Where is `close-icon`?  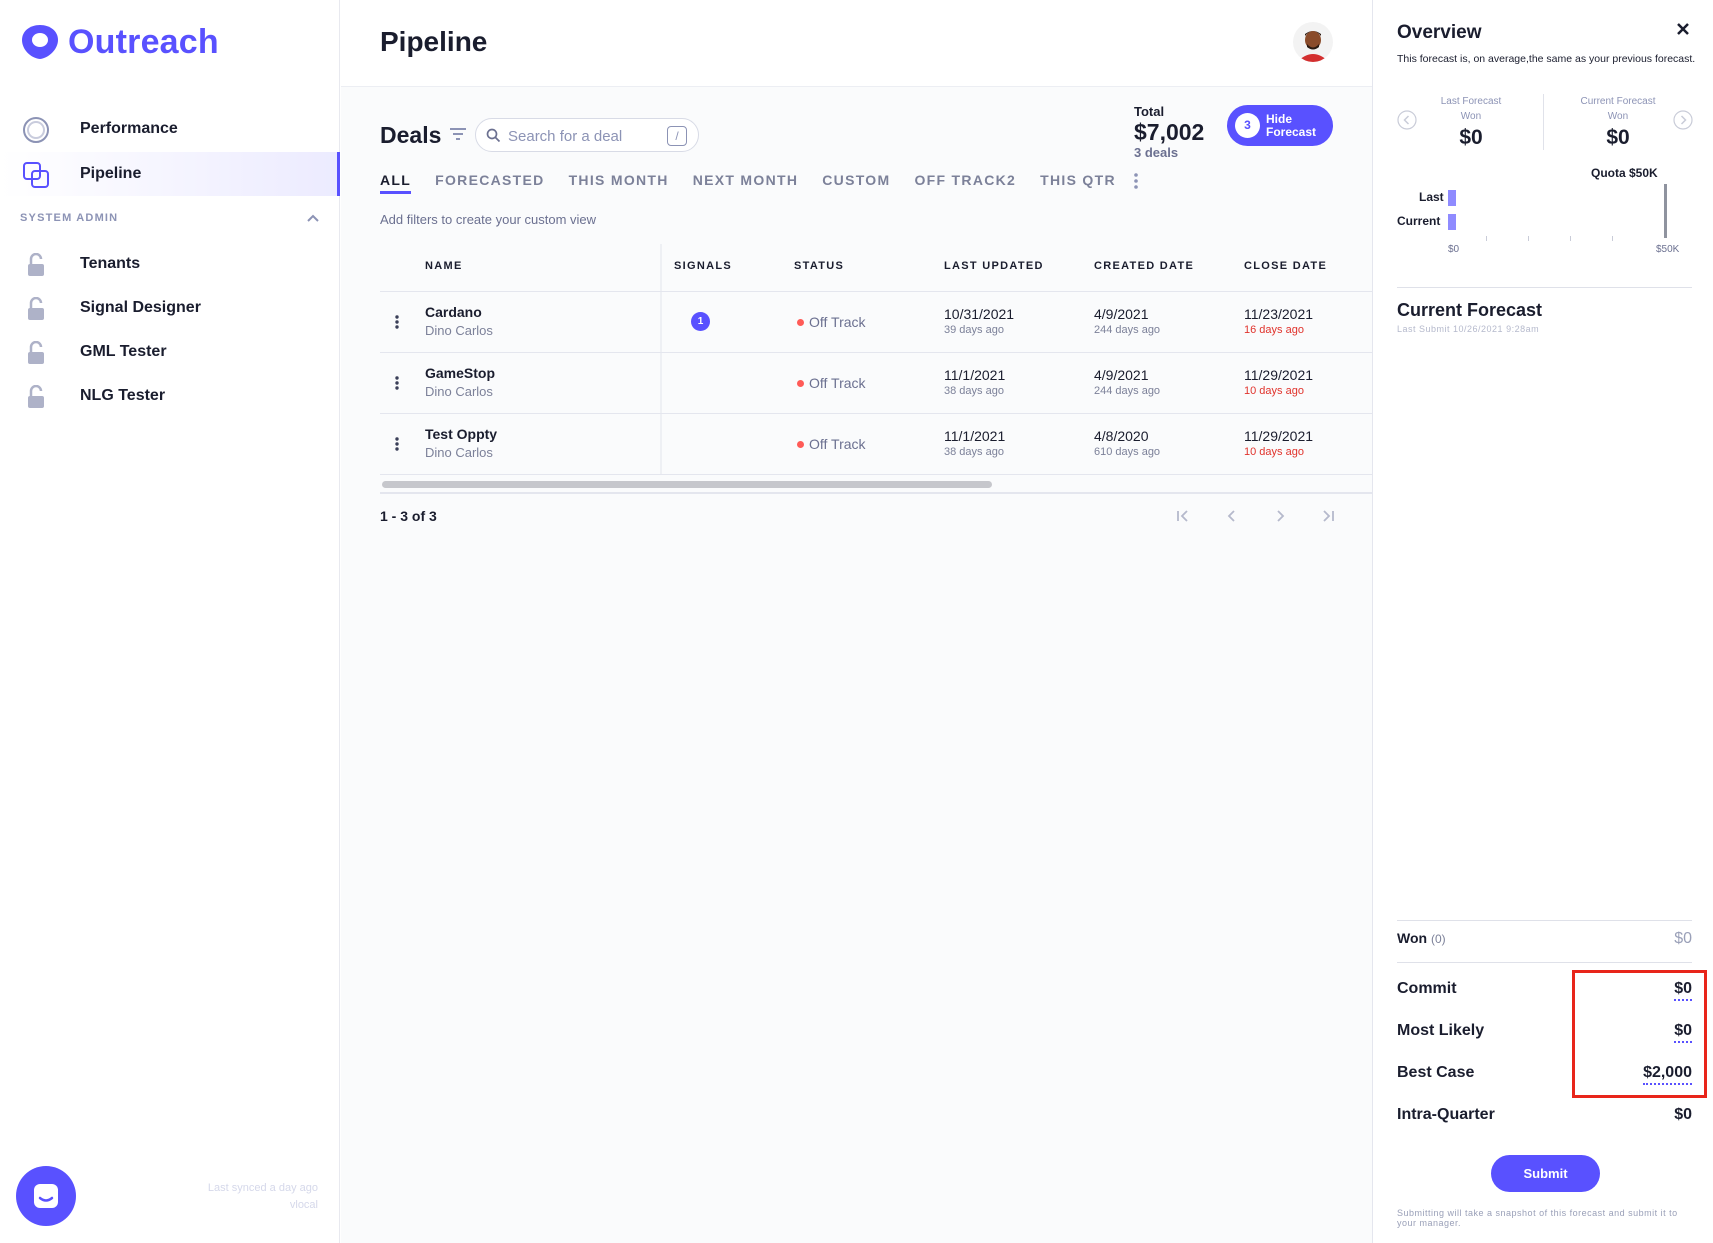 close-icon is located at coordinates (1683, 31).